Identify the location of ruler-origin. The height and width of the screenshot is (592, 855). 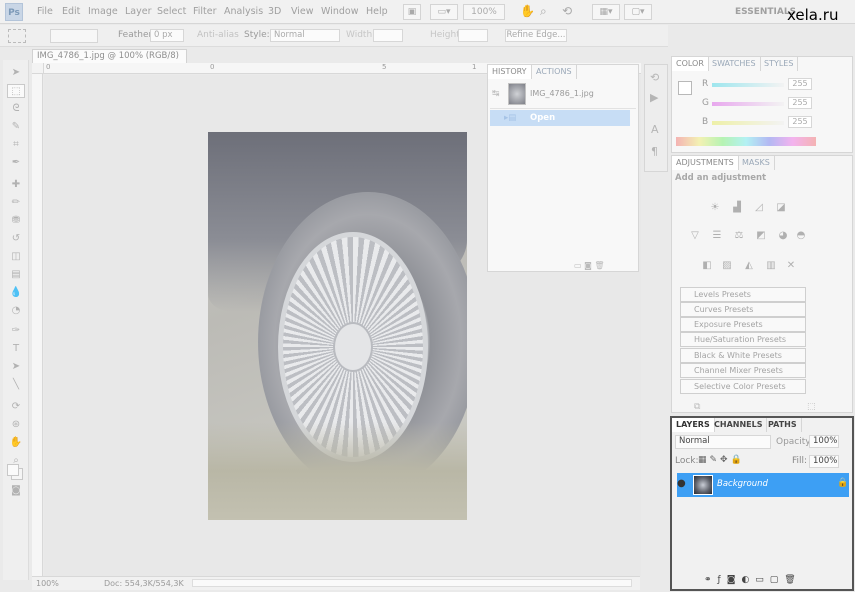
(38, 68).